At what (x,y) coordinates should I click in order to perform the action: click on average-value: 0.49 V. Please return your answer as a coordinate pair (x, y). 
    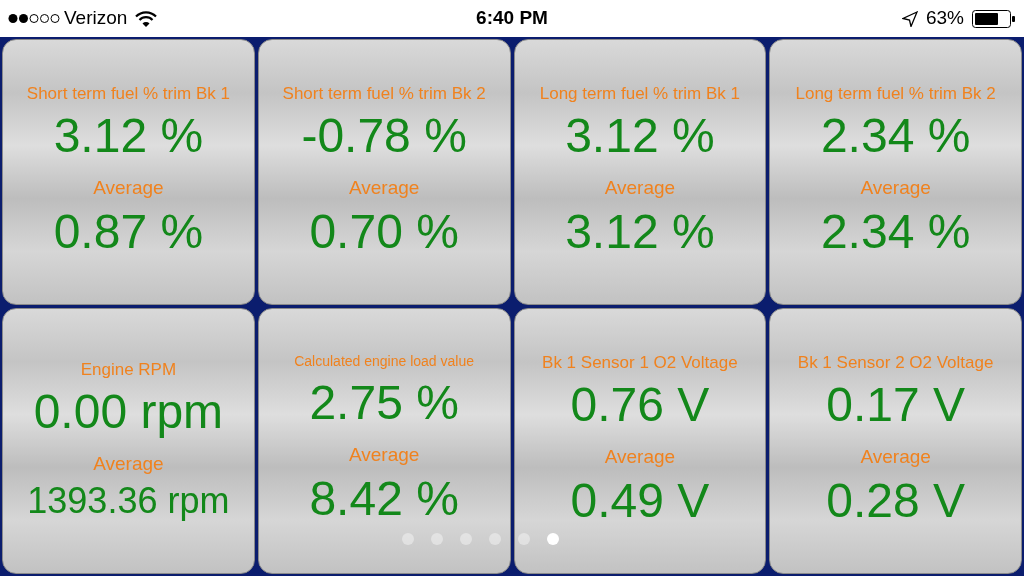
    Looking at the image, I should click on (640, 500).